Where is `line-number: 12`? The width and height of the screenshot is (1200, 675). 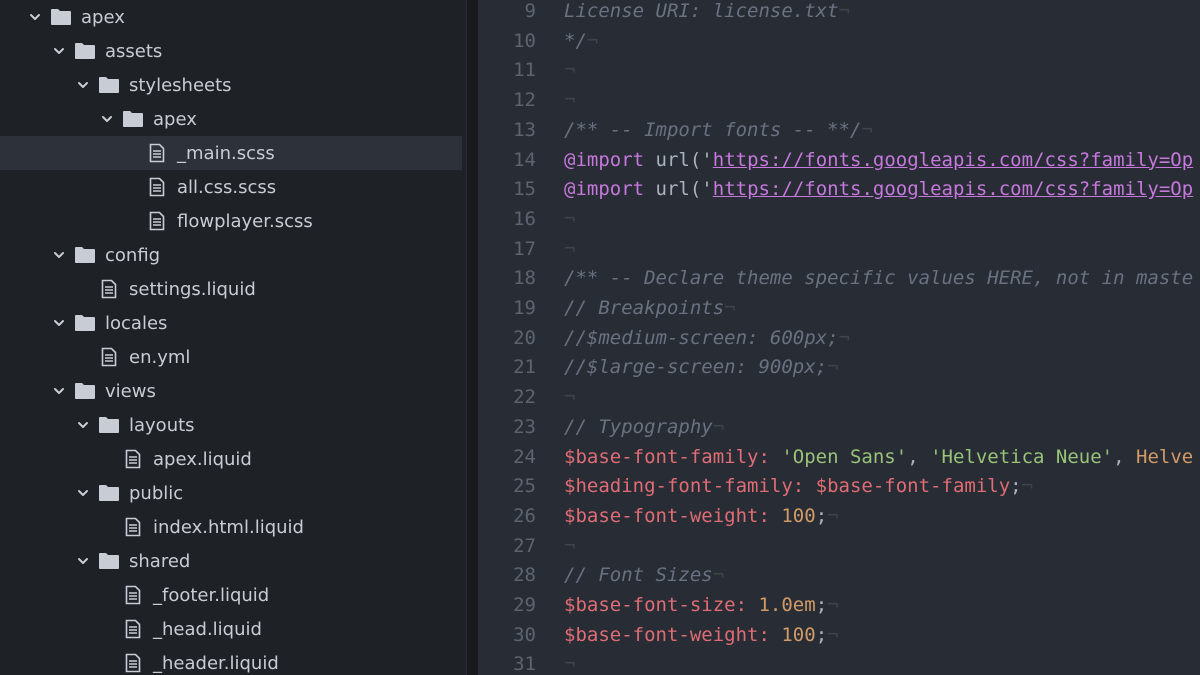 line-number: 12 is located at coordinates (524, 100).